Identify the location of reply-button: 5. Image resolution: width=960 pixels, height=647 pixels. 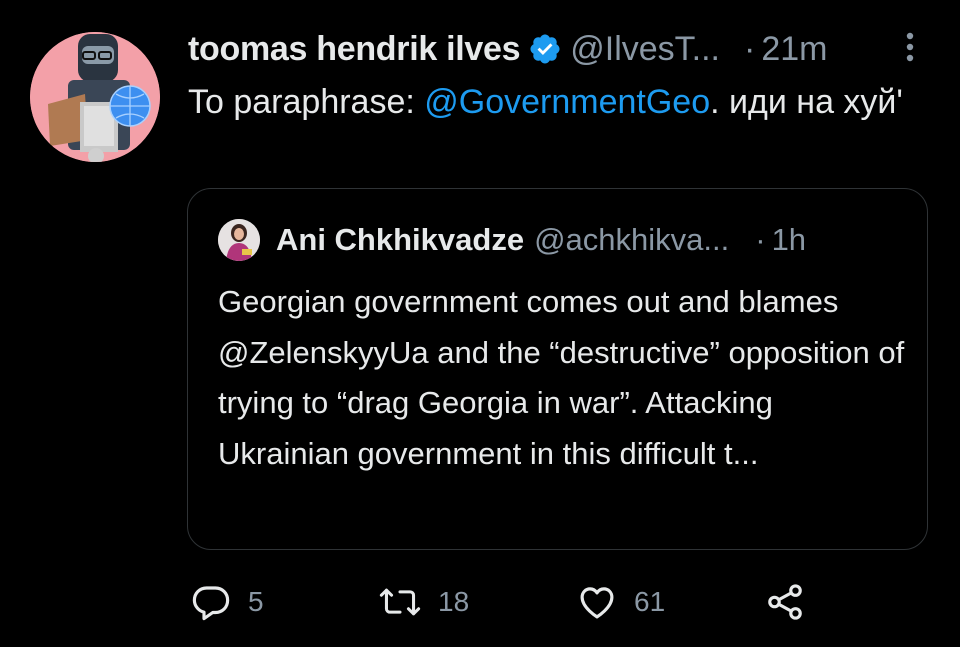
(227, 602).